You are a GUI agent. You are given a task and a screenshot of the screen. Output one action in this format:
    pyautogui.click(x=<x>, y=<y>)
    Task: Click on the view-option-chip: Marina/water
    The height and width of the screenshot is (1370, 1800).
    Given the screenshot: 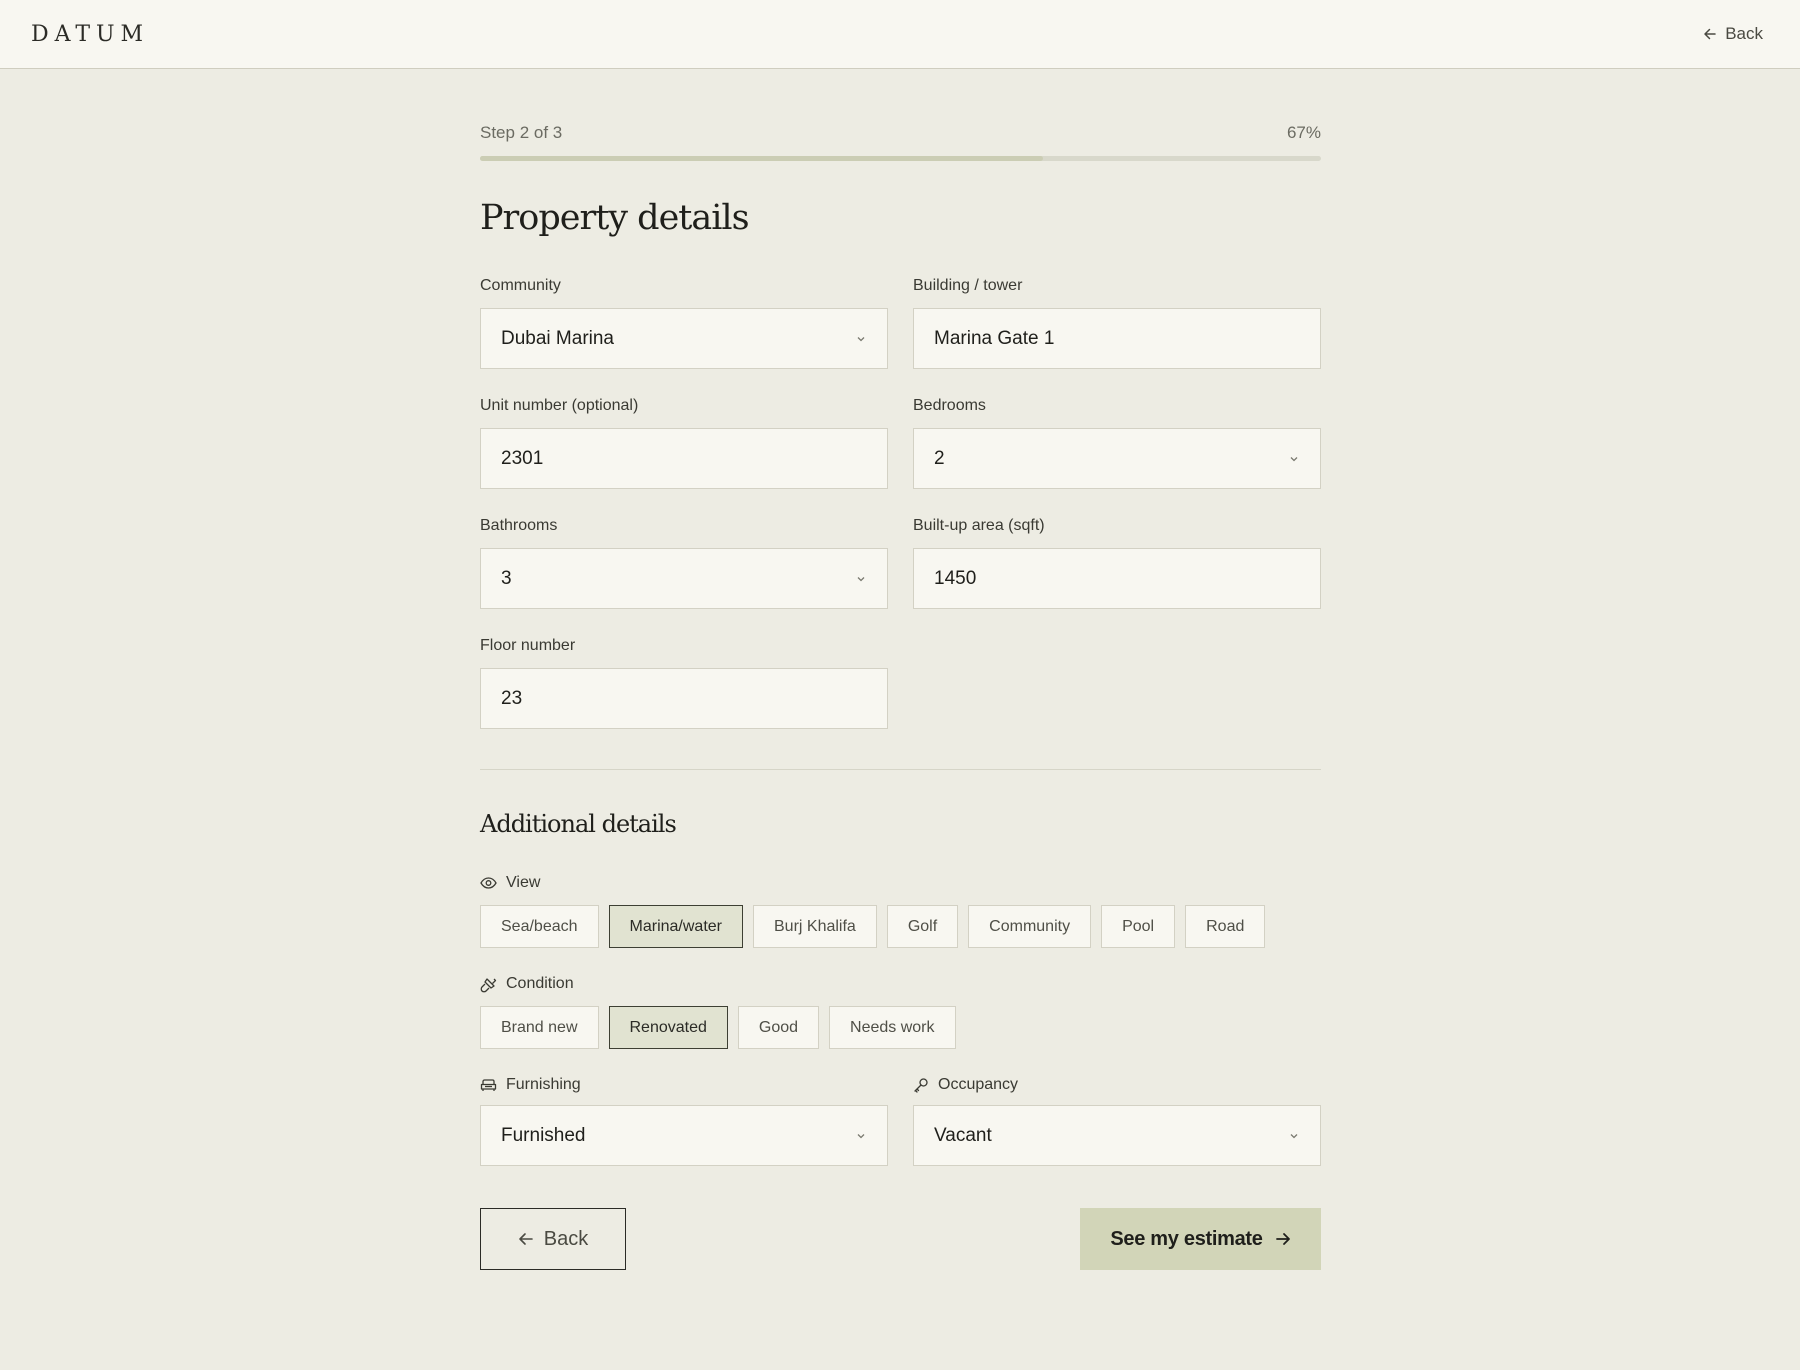 What is the action you would take?
    pyautogui.click(x=675, y=926)
    